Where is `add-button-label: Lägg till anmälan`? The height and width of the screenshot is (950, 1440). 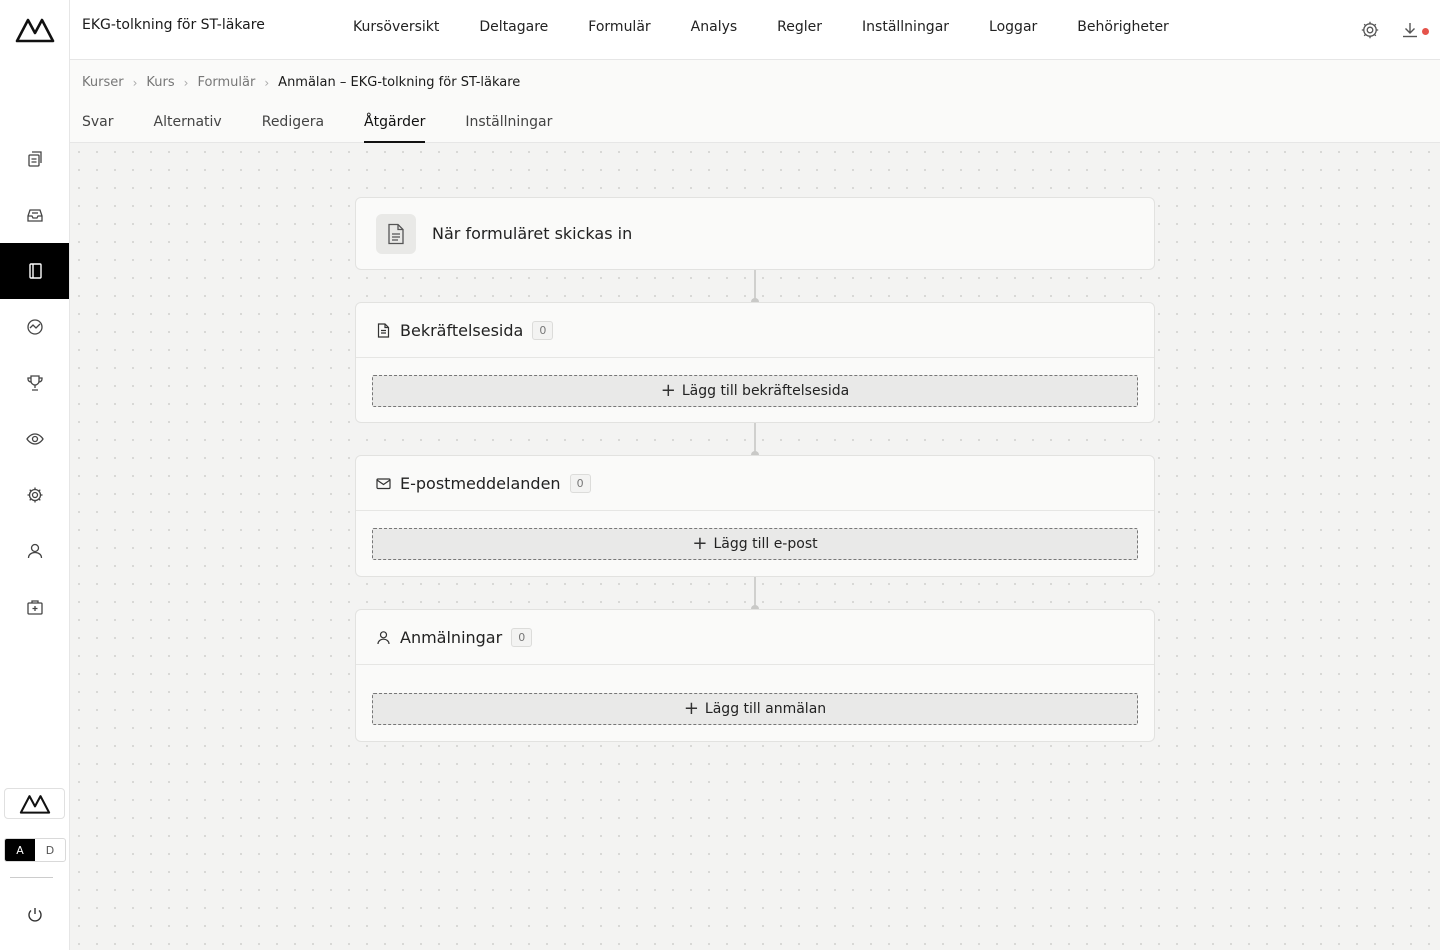
add-button-label: Lägg till anmälan is located at coordinates (765, 709).